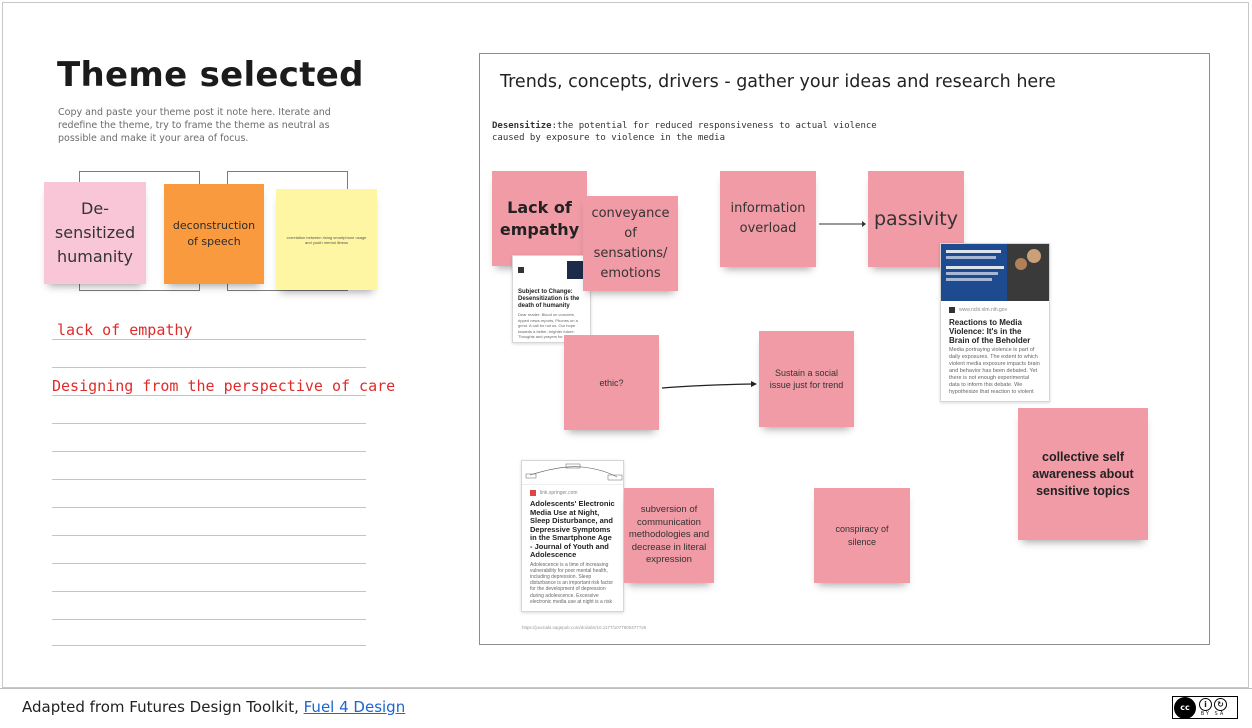 The image size is (1252, 728). I want to click on attribution-icon: i, so click(1205, 704).